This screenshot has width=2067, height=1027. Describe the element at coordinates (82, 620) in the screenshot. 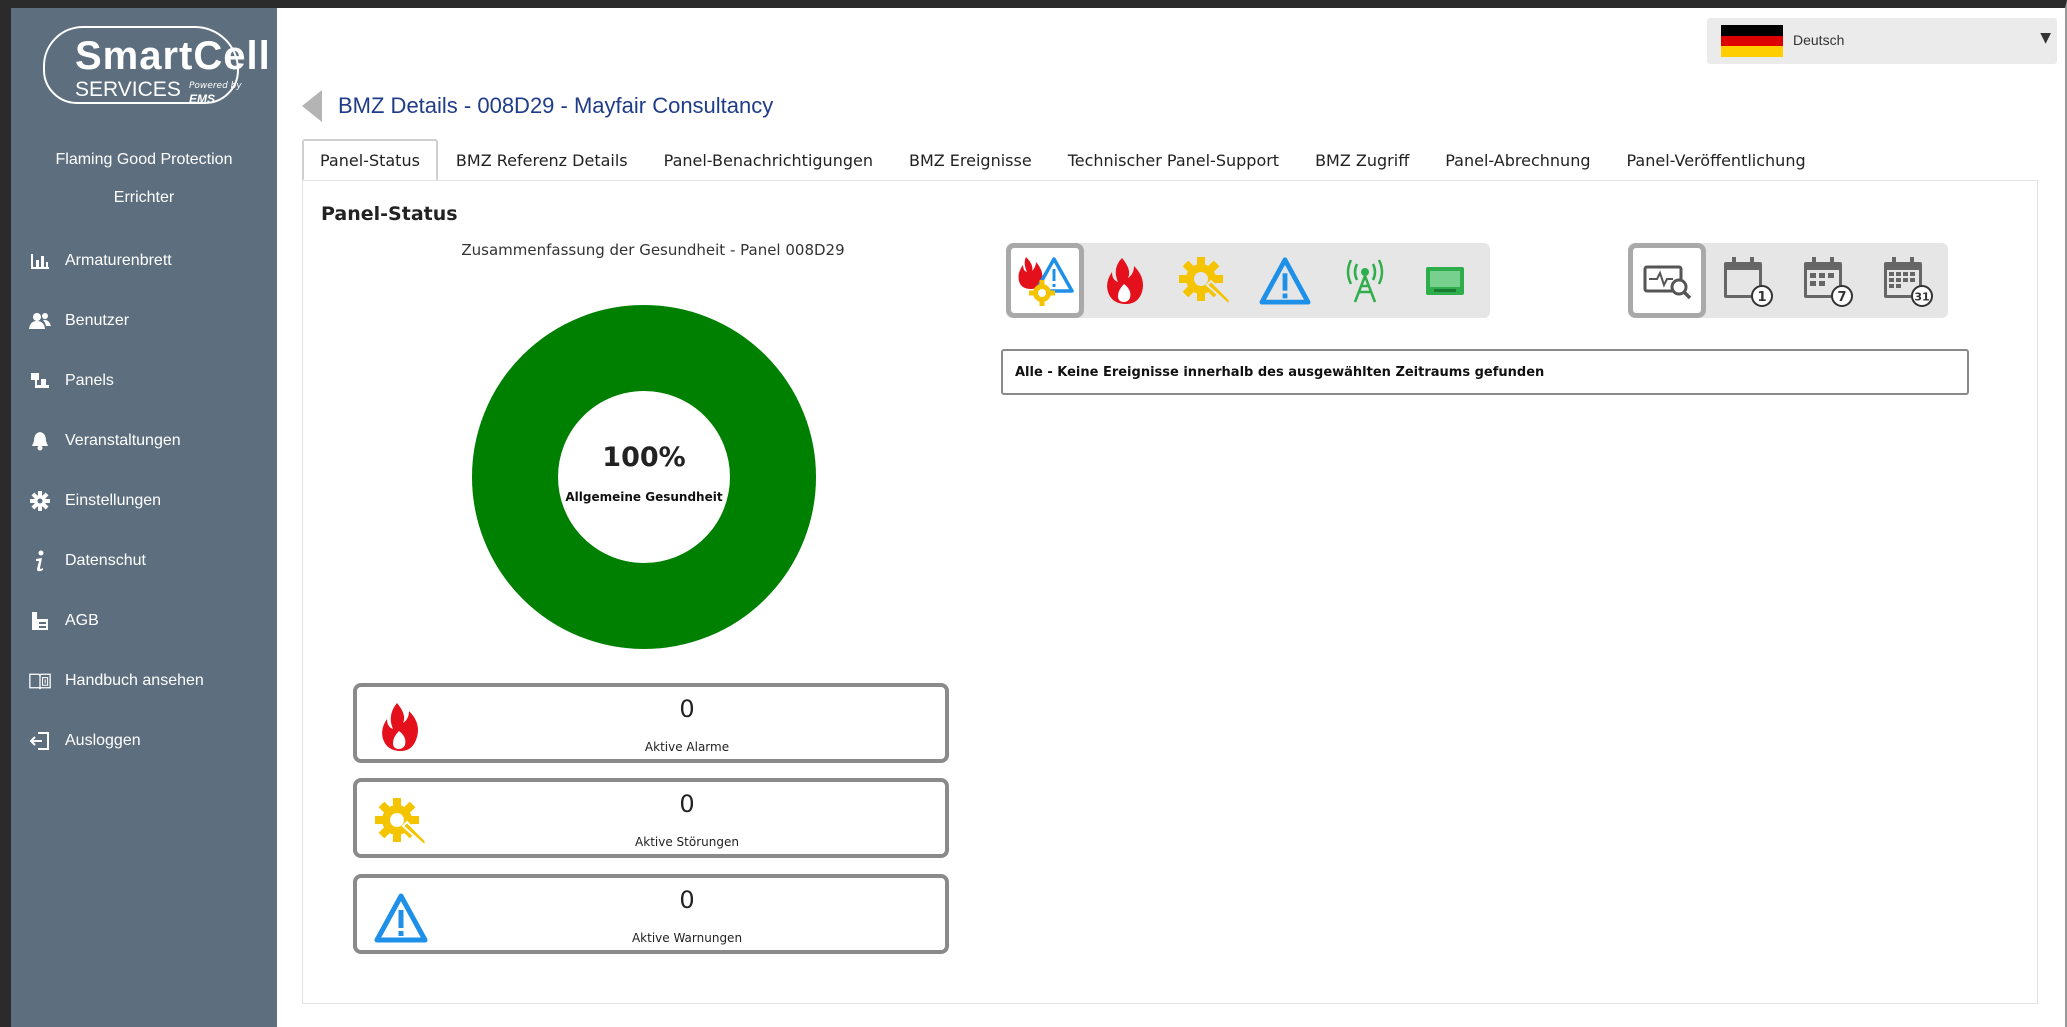

I see `sidebar-item-label: AGB` at that location.